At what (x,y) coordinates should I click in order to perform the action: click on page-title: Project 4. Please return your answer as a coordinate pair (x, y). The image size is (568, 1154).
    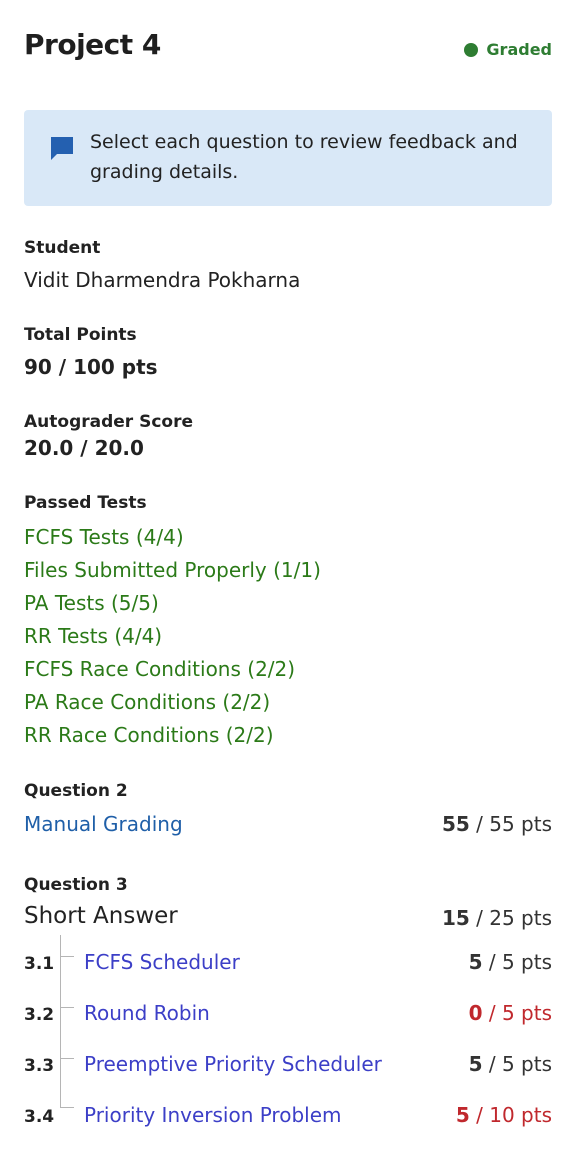
    Looking at the image, I should click on (92, 44).